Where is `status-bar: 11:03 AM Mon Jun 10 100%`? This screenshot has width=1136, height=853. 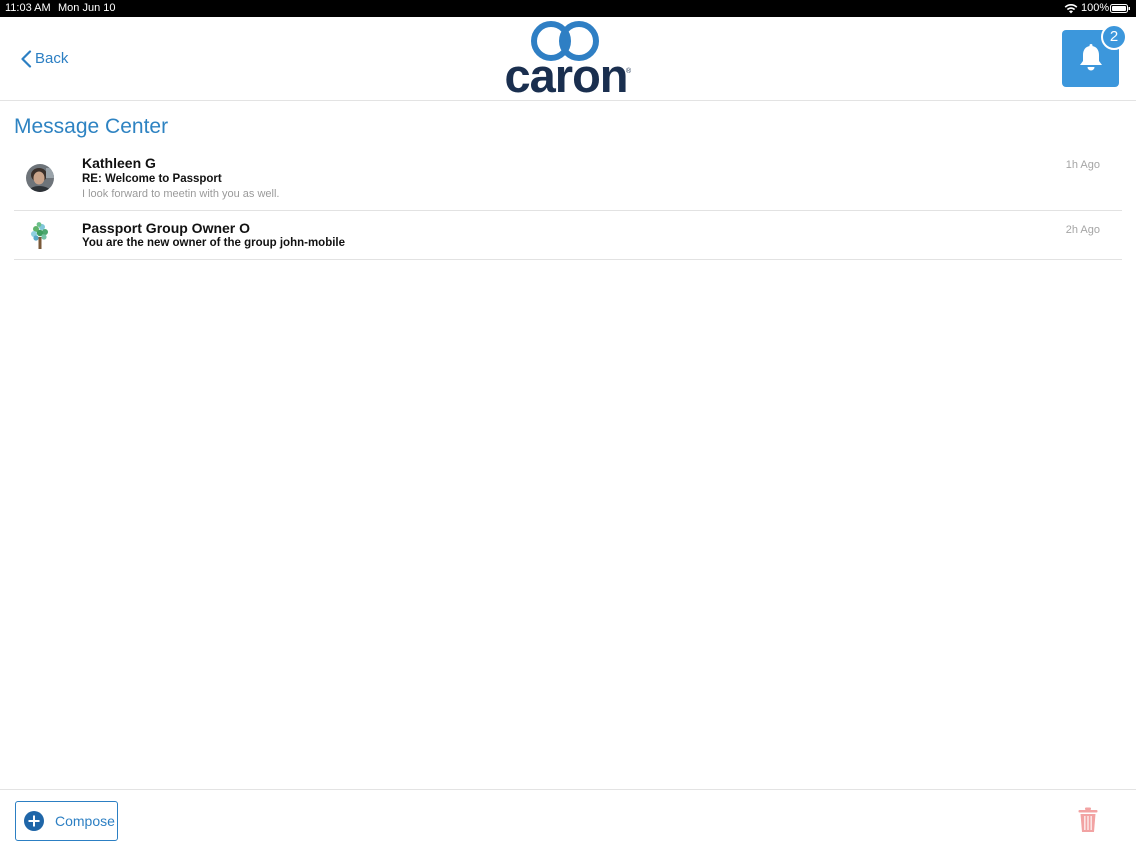 status-bar: 11:03 AM Mon Jun 10 100% is located at coordinates (568, 8).